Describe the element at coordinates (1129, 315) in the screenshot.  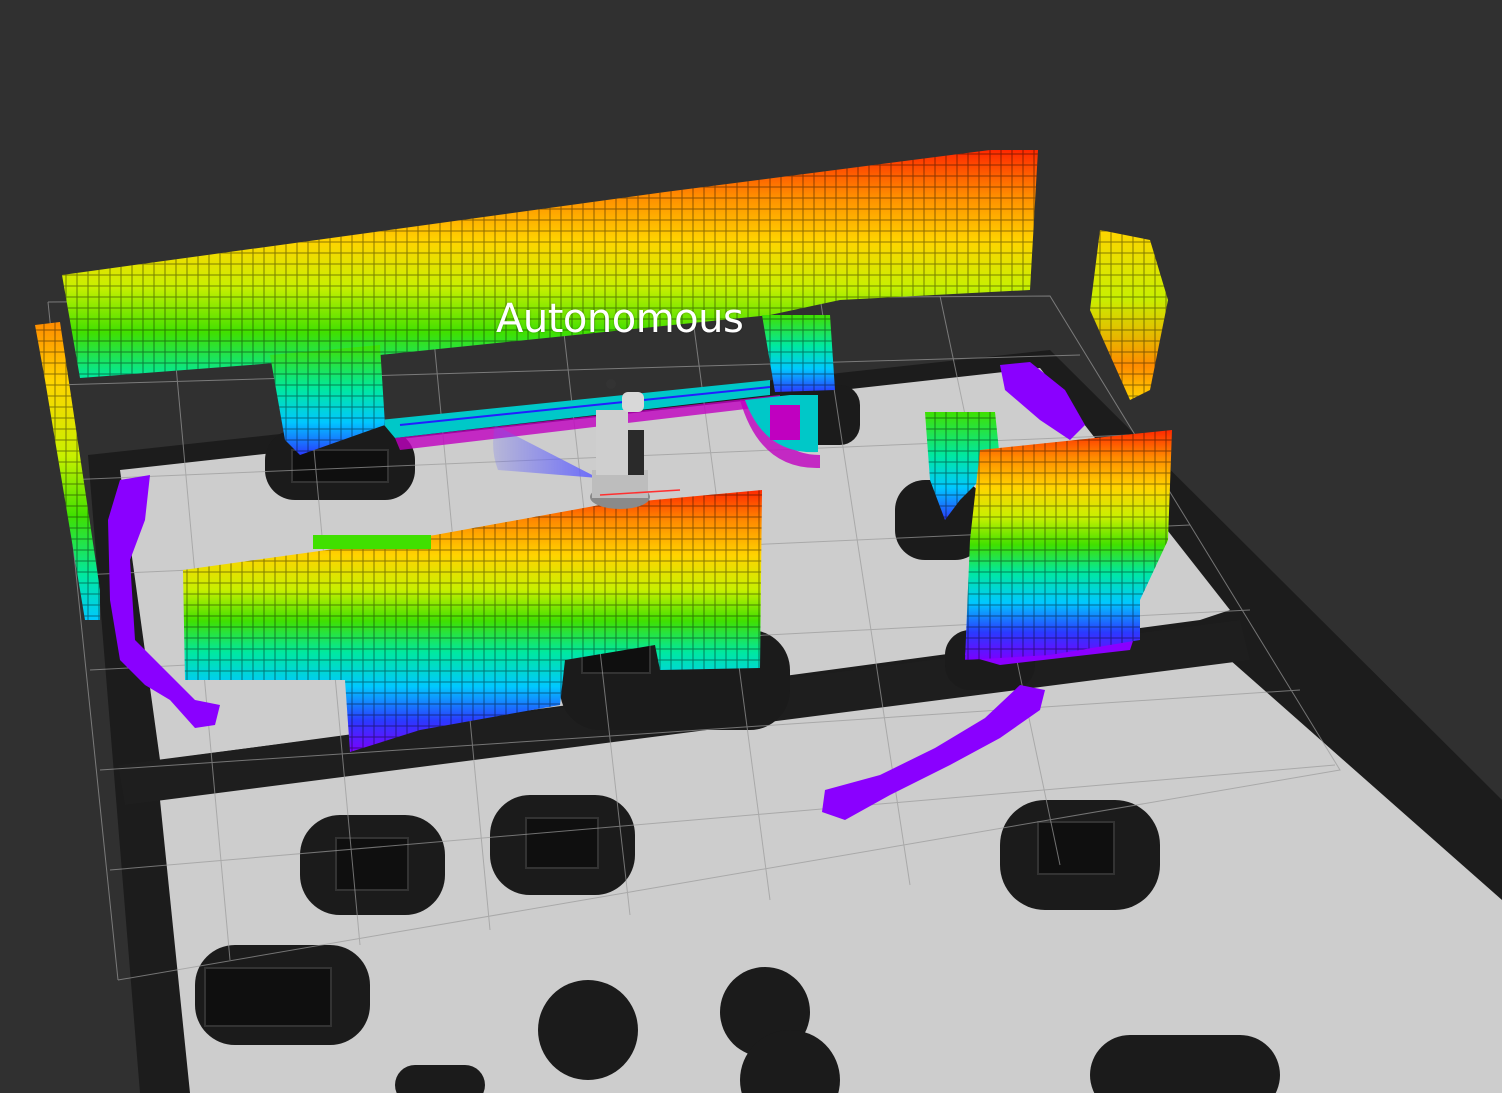
I see `voxel-far-right-slab` at that location.